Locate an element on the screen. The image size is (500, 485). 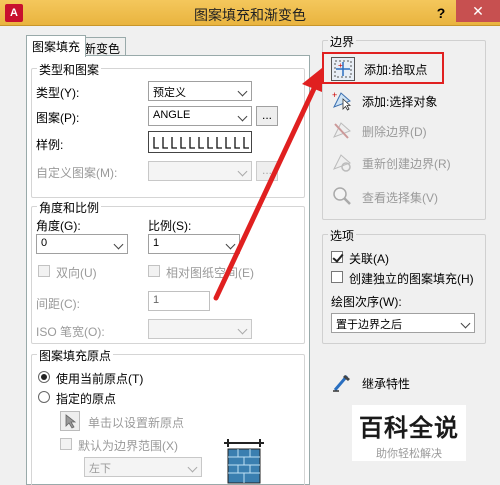
watermark-title: 百科全说 is located at coordinates (409, 428).